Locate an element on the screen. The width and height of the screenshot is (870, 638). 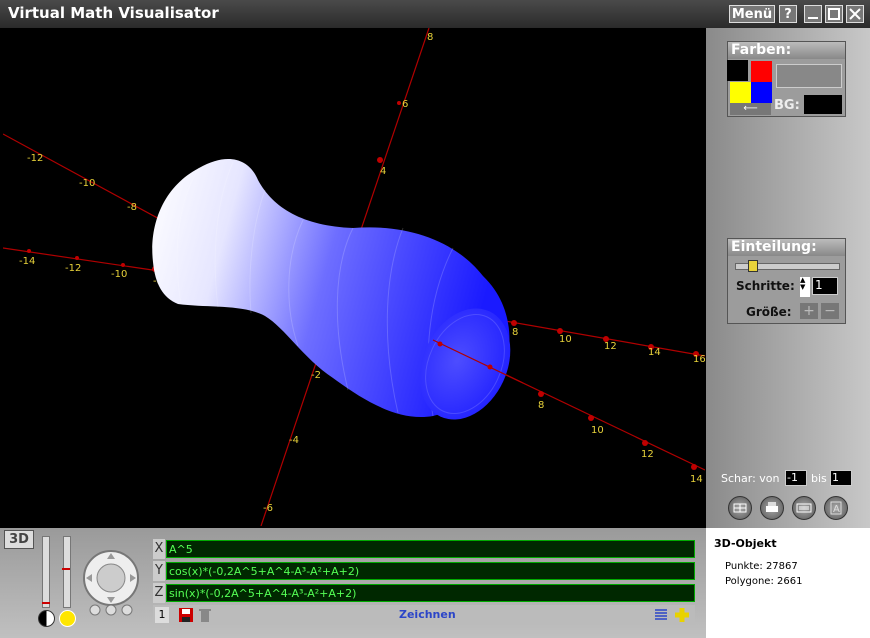
swatch-yellow is located at coordinates (740, 92).